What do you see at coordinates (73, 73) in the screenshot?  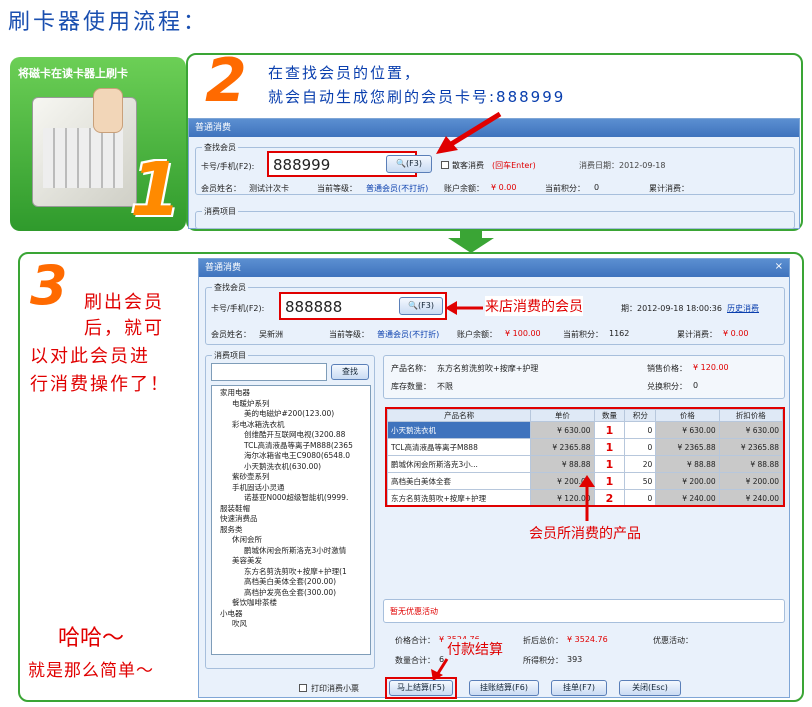 I see `step1-label: 将磁卡在读卡器上刷卡` at bounding box center [73, 73].